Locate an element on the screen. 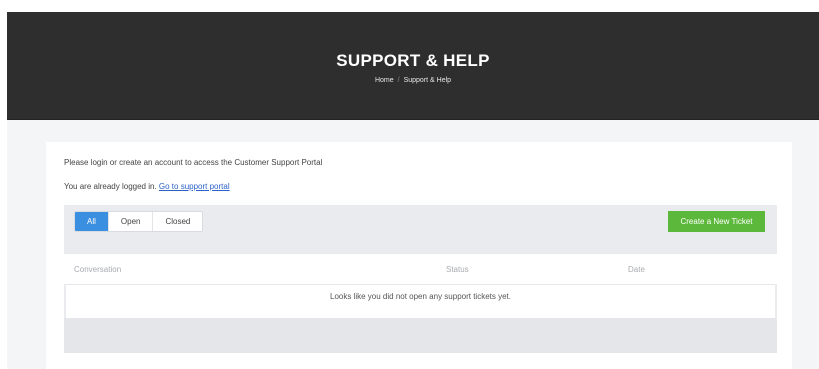 The image size is (819, 369). tab-closed: Closed is located at coordinates (178, 221).